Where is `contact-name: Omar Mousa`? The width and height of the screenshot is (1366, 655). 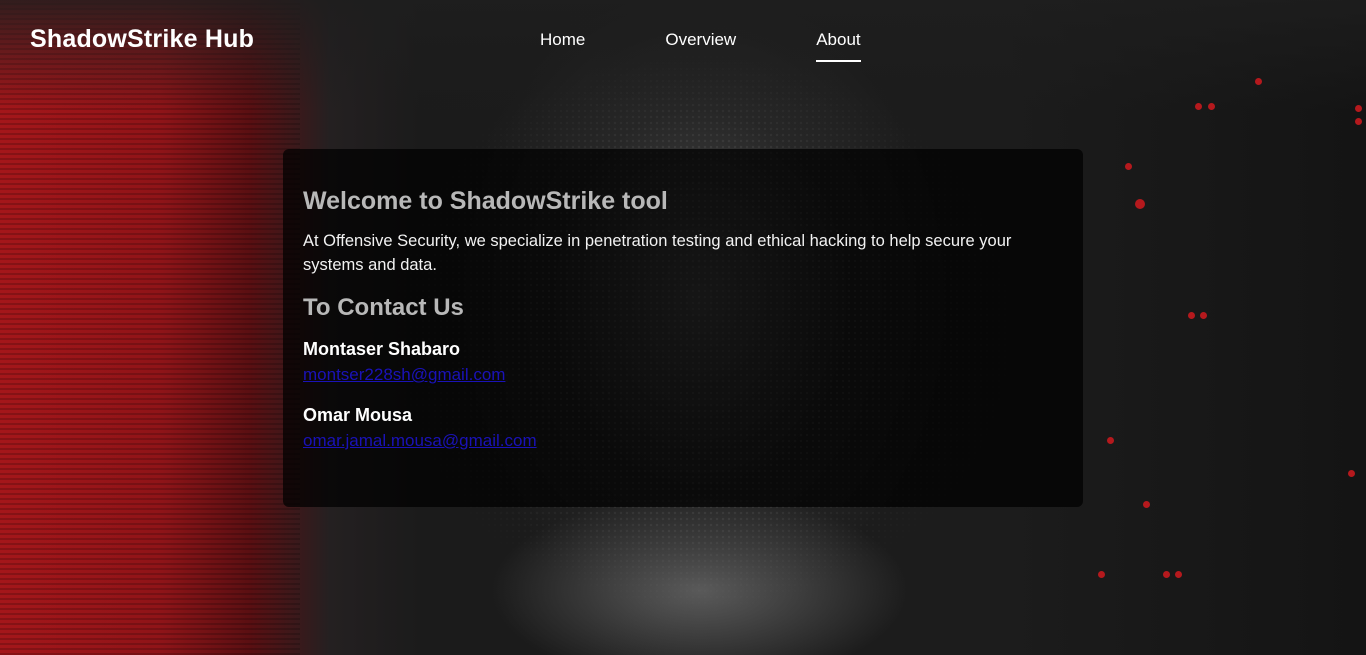
contact-name: Omar Mousa is located at coordinates (358, 415).